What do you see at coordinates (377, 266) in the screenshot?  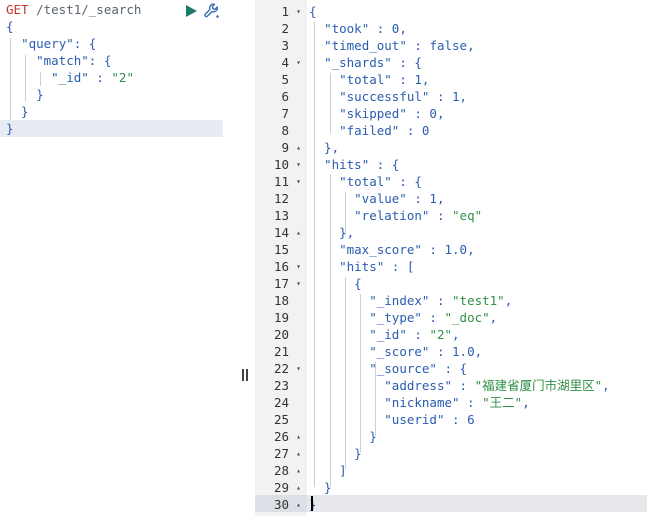 I see `response-line: "hits" : [` at bounding box center [377, 266].